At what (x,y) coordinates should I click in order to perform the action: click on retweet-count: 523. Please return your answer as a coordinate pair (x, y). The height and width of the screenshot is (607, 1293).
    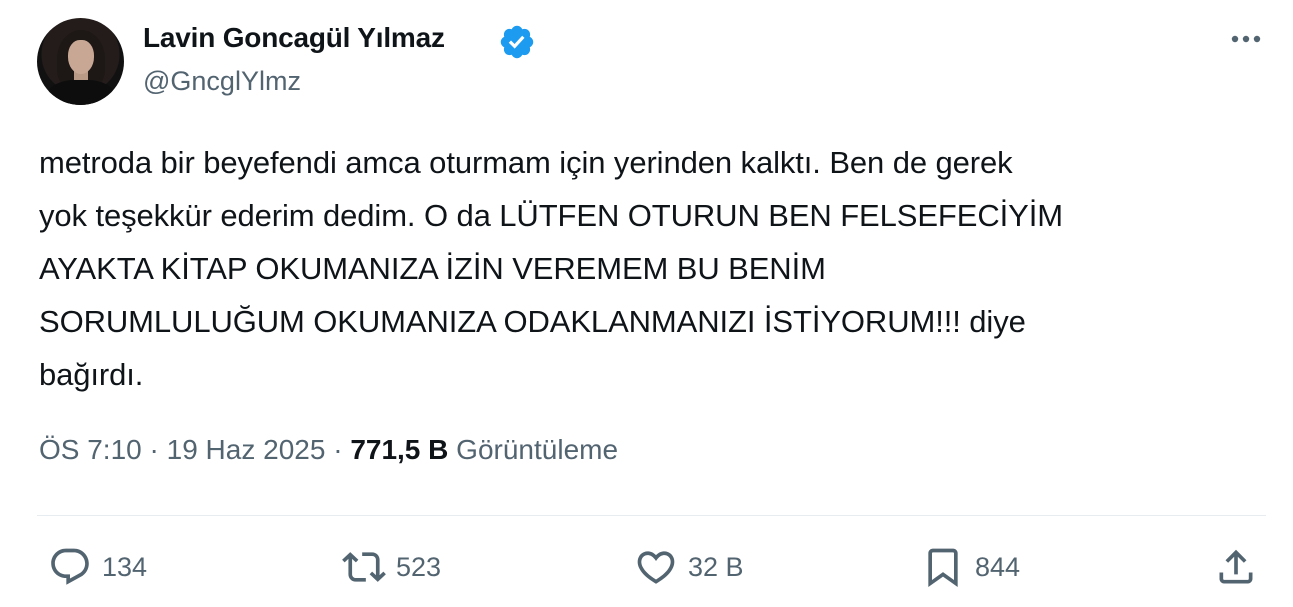
    Looking at the image, I should click on (419, 566).